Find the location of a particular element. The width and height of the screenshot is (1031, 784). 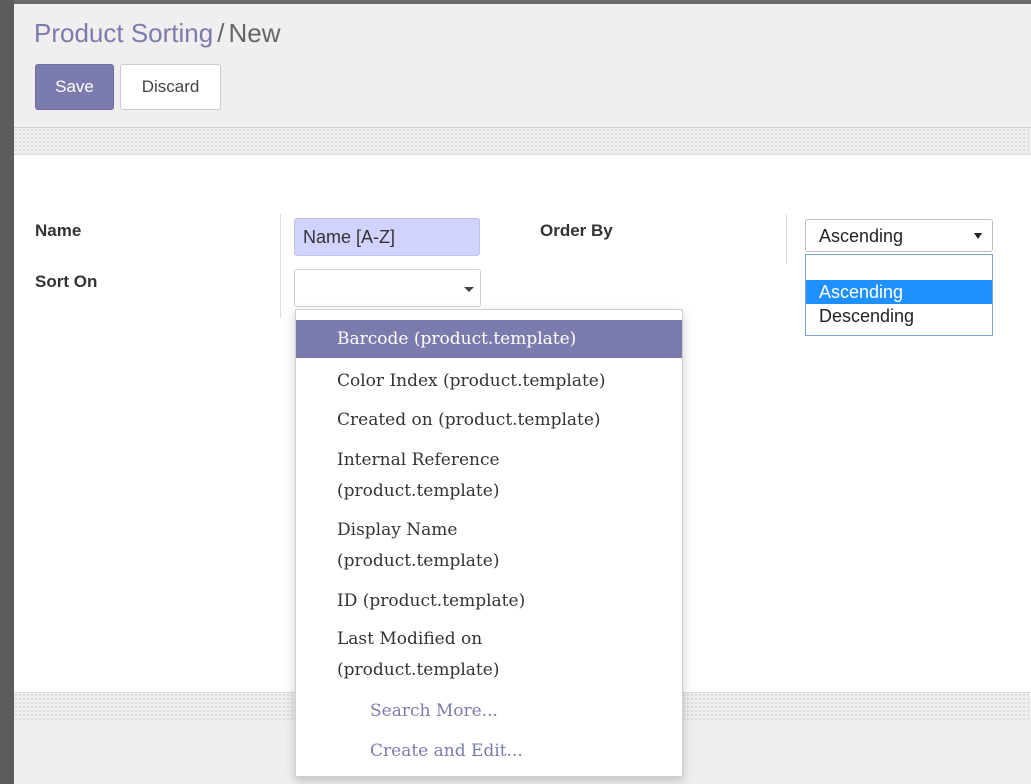

sort-on-select is located at coordinates (387, 288).